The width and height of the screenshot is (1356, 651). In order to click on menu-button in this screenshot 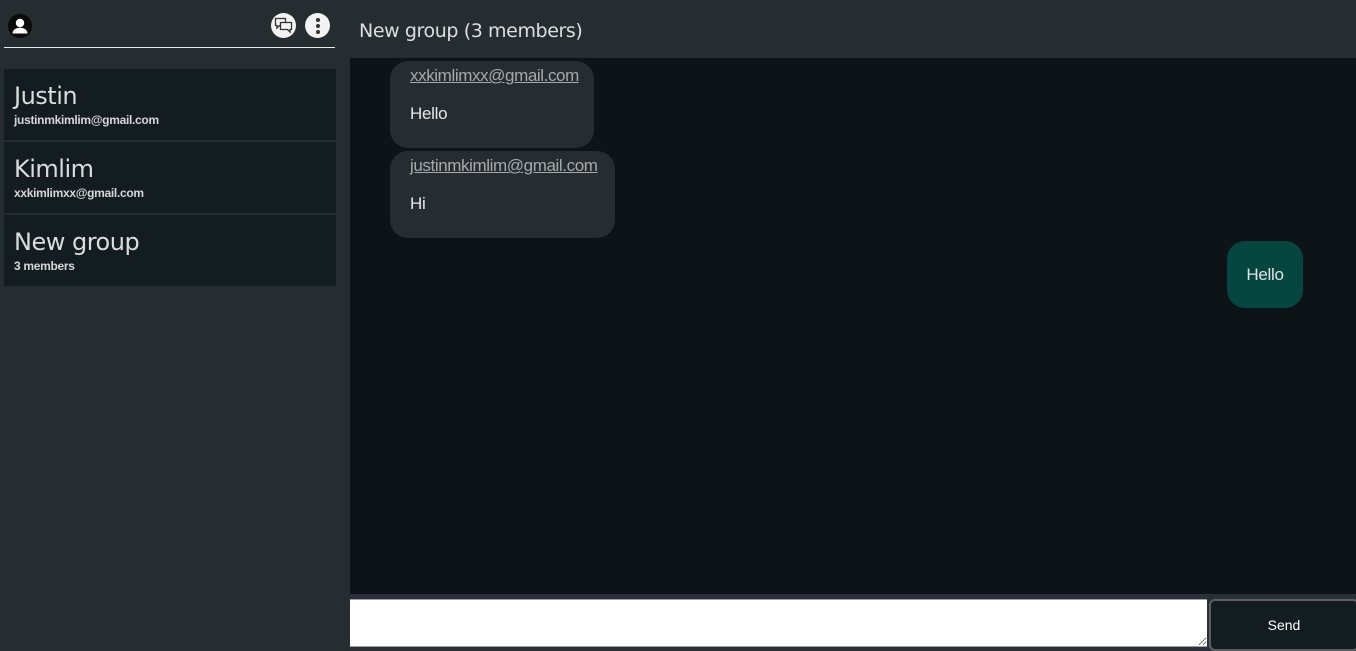, I will do `click(317, 25)`.